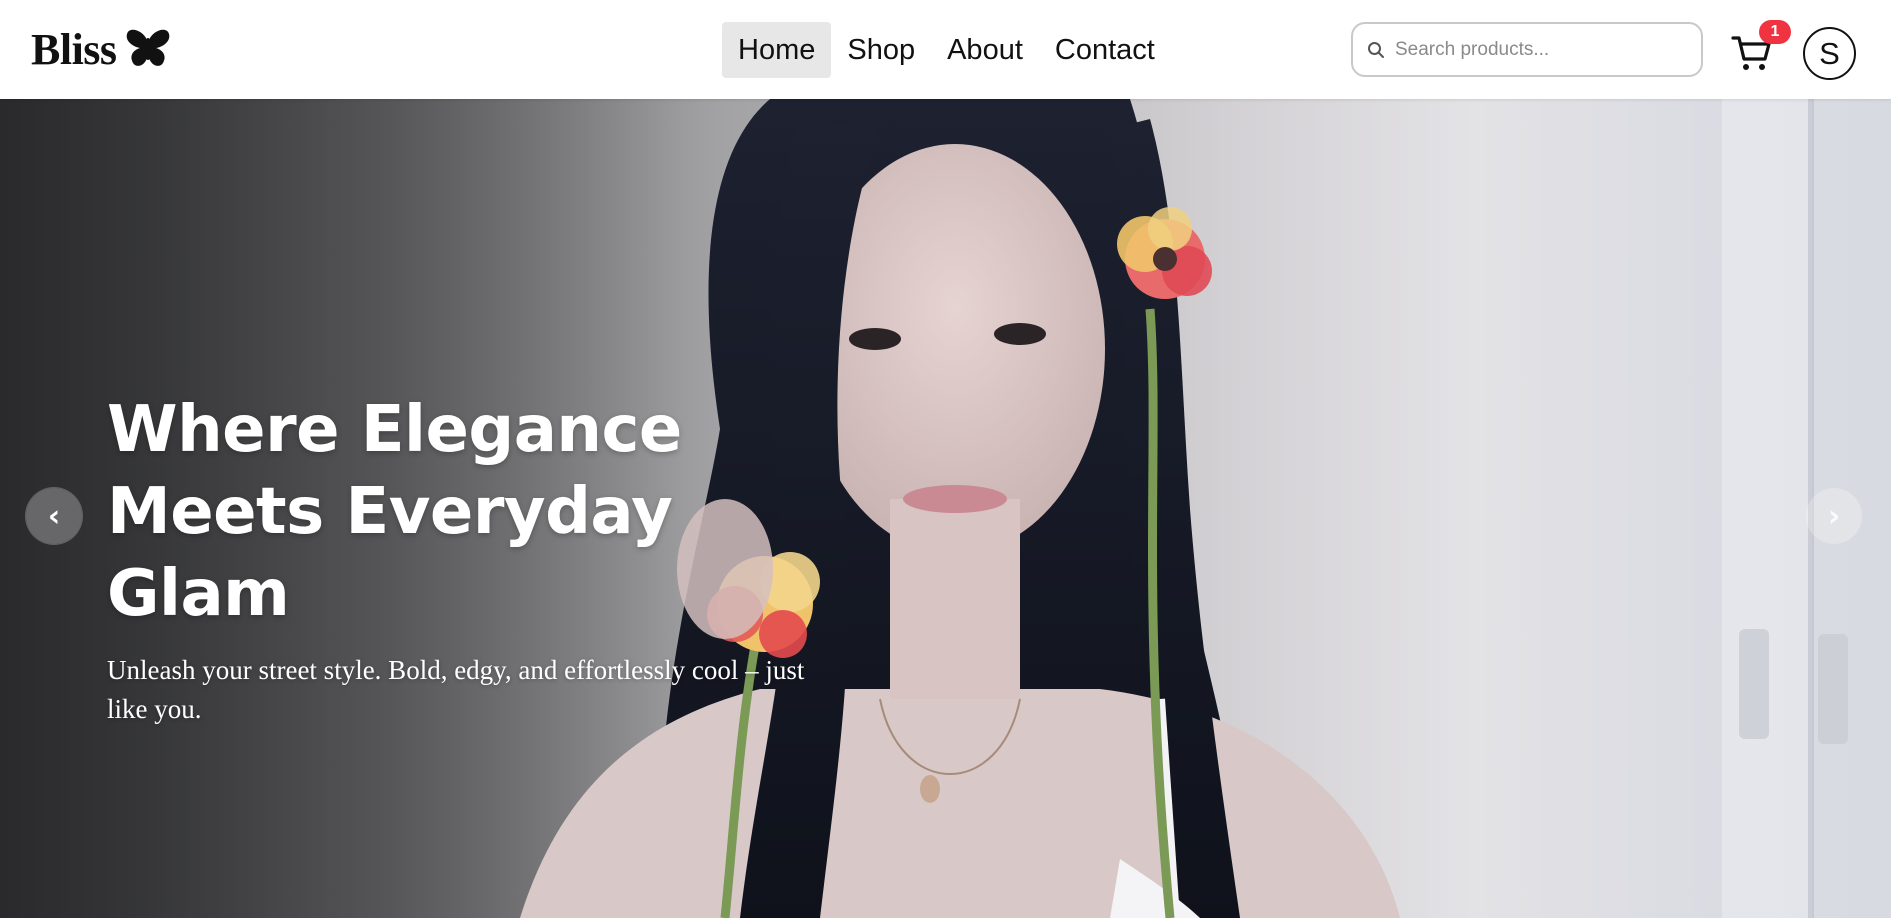 This screenshot has width=1891, height=918. What do you see at coordinates (74, 49) in the screenshot?
I see `brand-name: Bliss` at bounding box center [74, 49].